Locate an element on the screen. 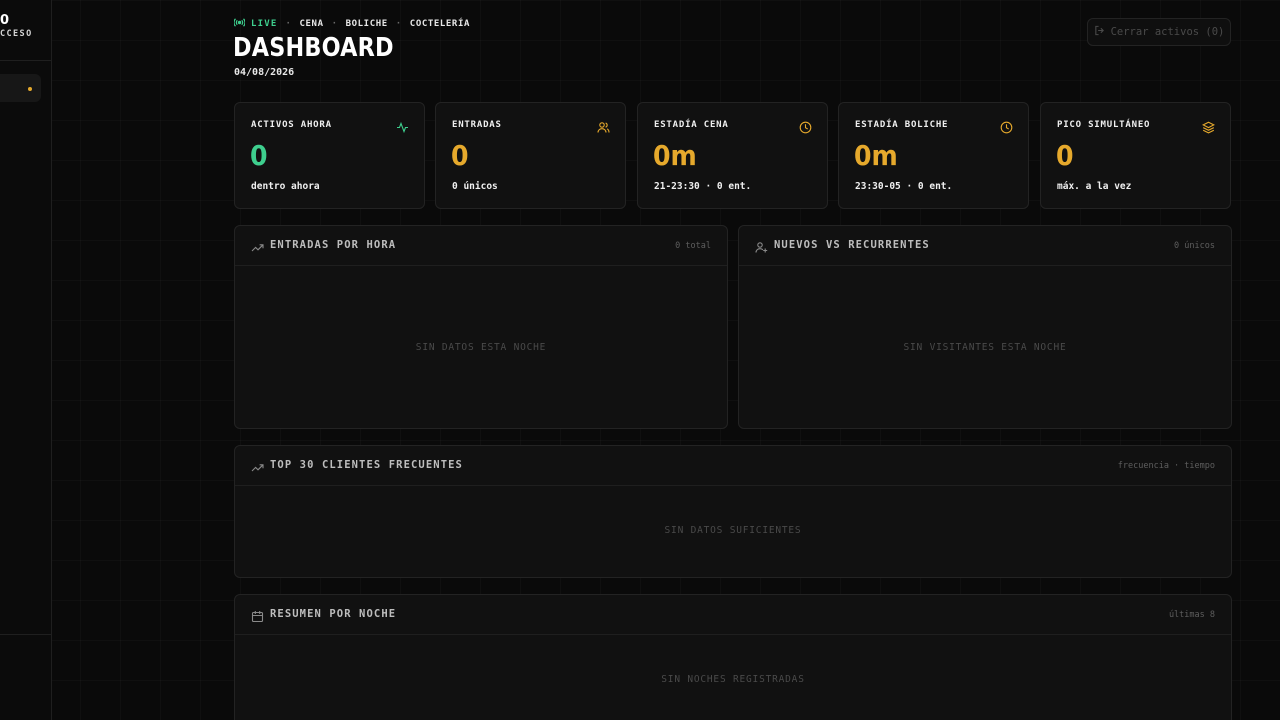 The height and width of the screenshot is (720, 1280). brand-mark: 0 is located at coordinates (5, 20).